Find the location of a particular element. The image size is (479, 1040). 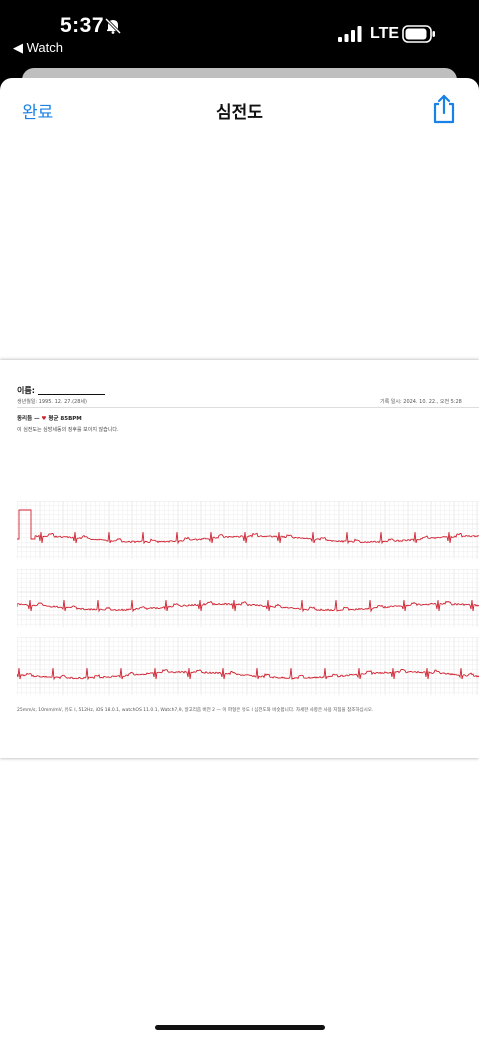

rhythm-result: 동리듬 — ♥ 평균 85BPM is located at coordinates (49, 418).